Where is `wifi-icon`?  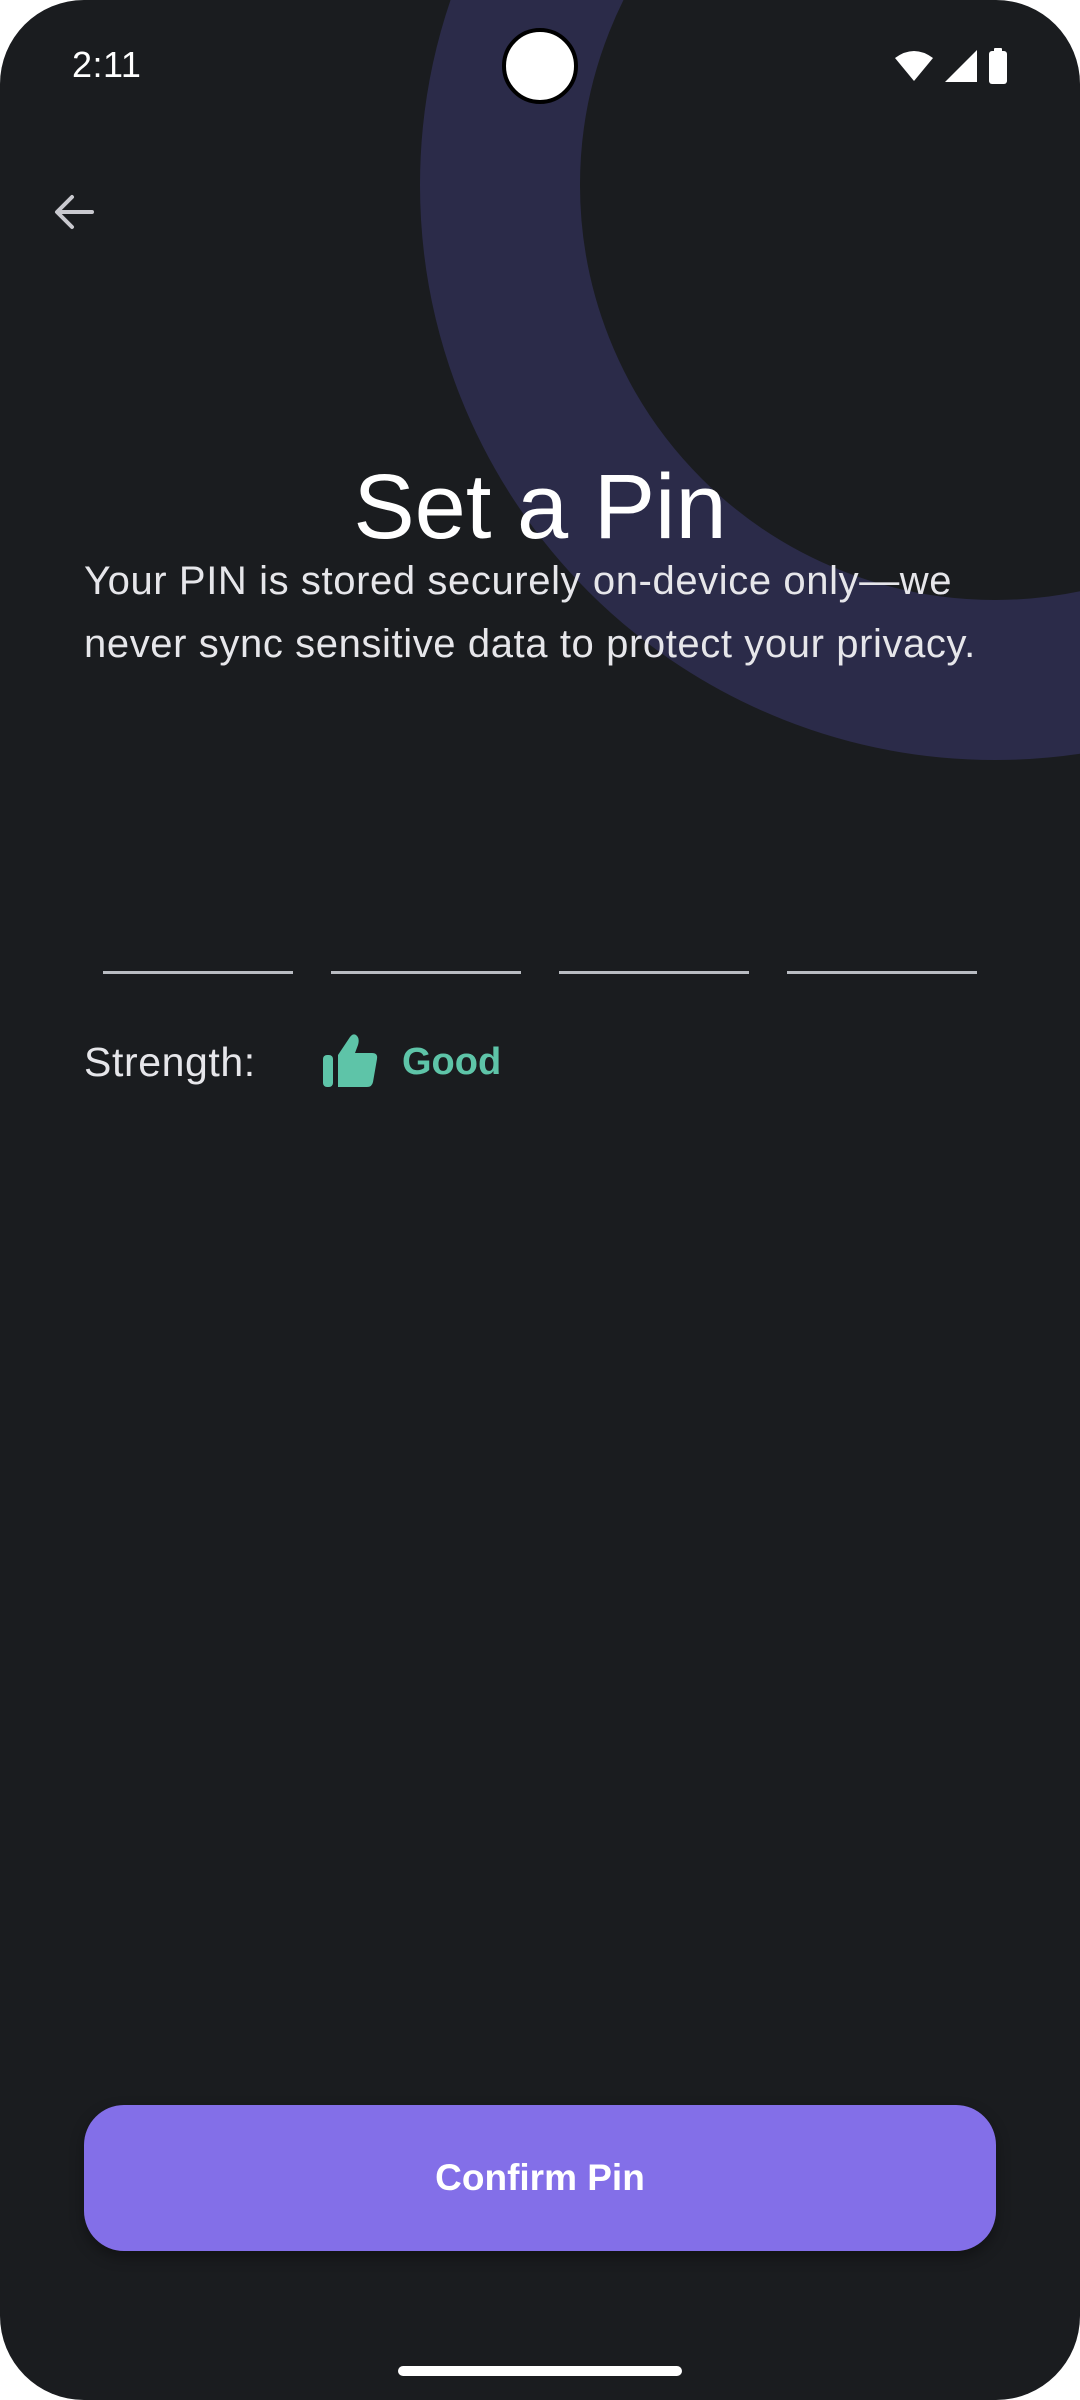 wifi-icon is located at coordinates (914, 66).